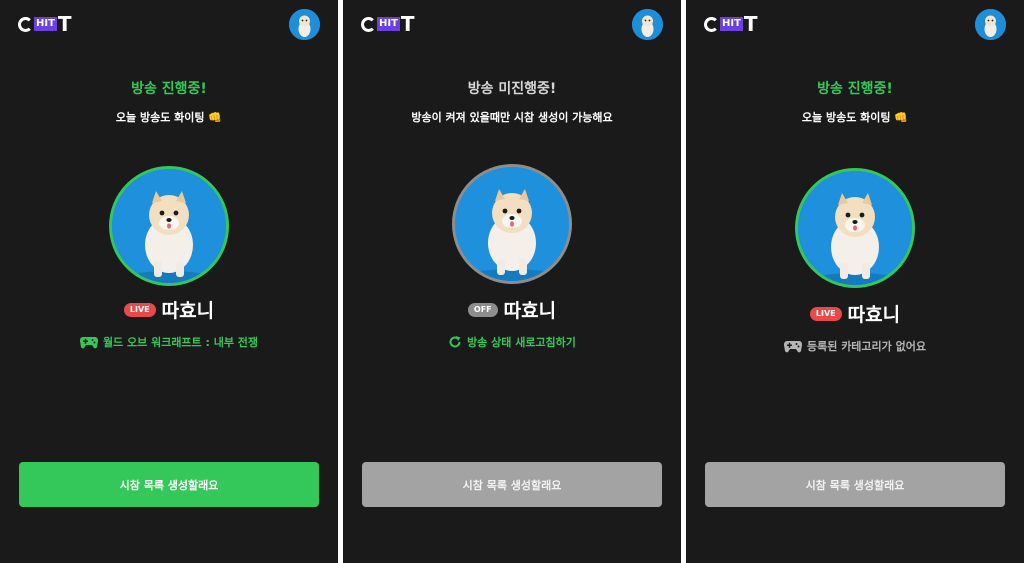 The height and width of the screenshot is (563, 1024). I want to click on stream-category: 월드 오브 워크래프트 : 내부 전쟁, so click(169, 342).